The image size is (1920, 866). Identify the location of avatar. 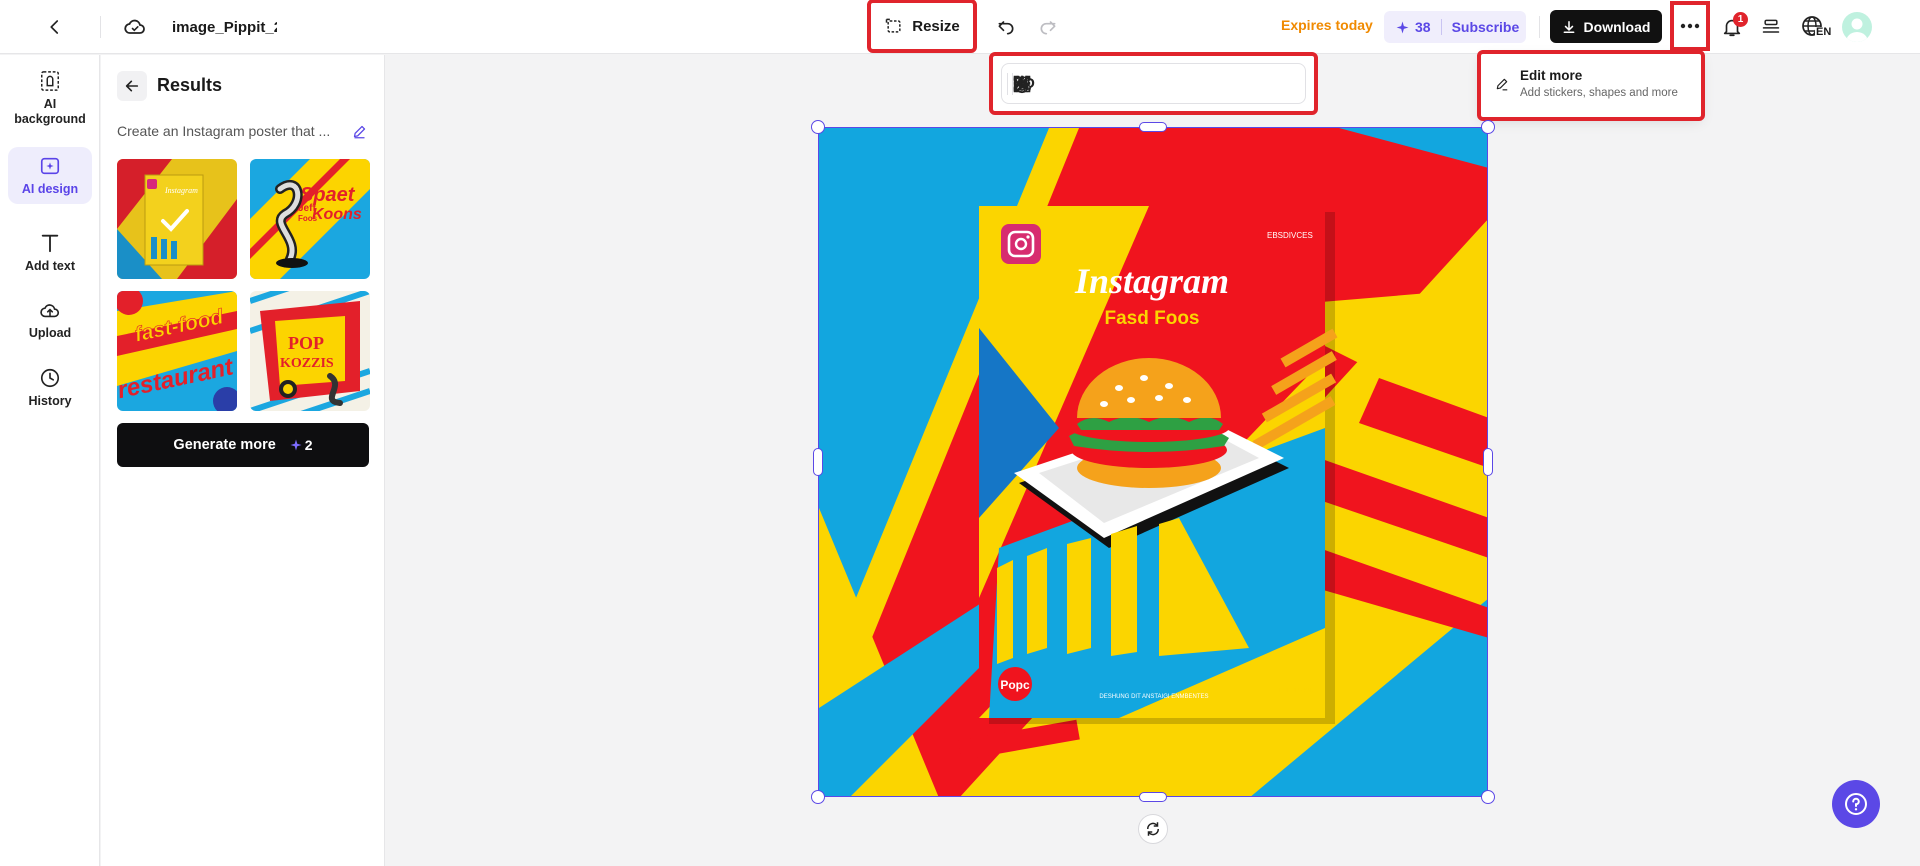
(1857, 27).